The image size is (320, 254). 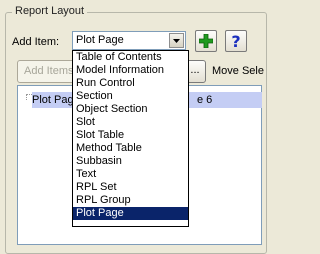 I want to click on report-layout-title: Report Layout, so click(x=50, y=11).